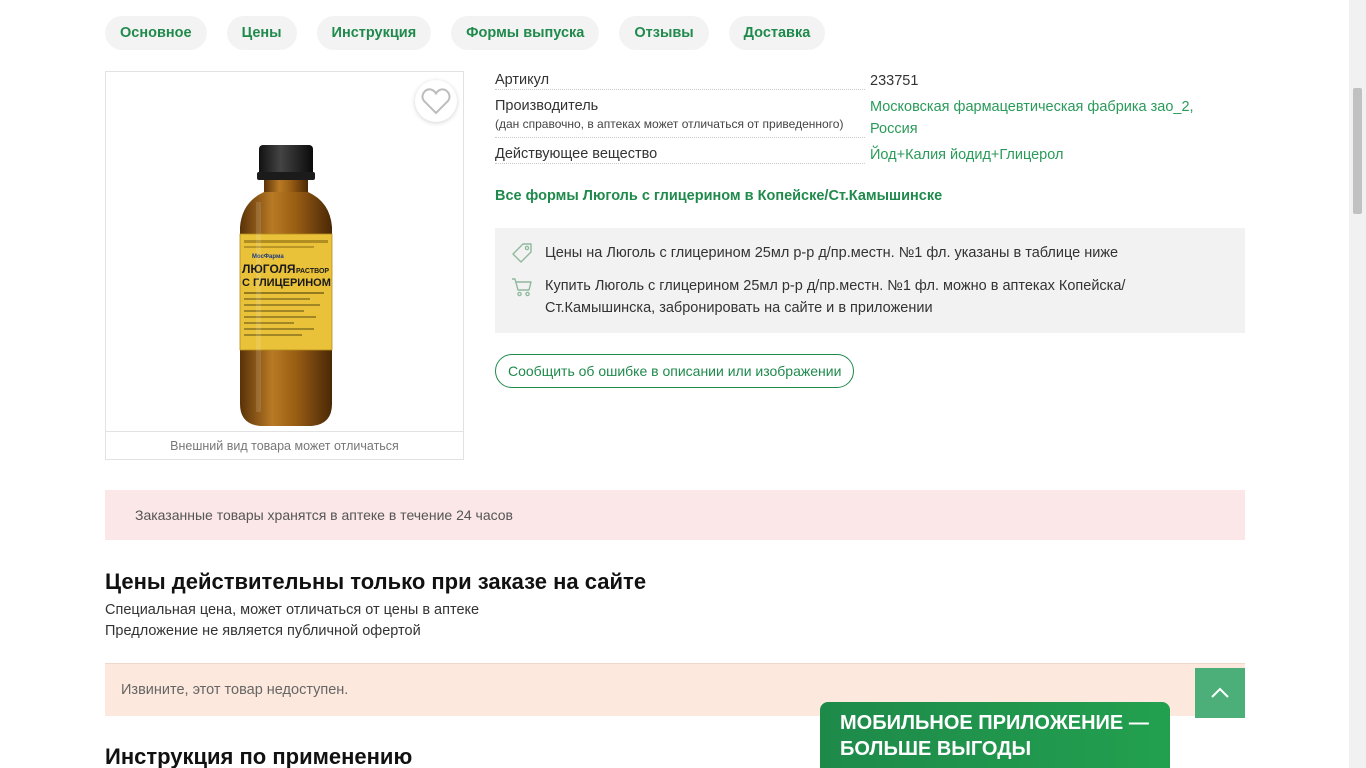 This screenshot has height=768, width=1366. Describe the element at coordinates (522, 253) in the screenshot. I see `price-tag-icon` at that location.